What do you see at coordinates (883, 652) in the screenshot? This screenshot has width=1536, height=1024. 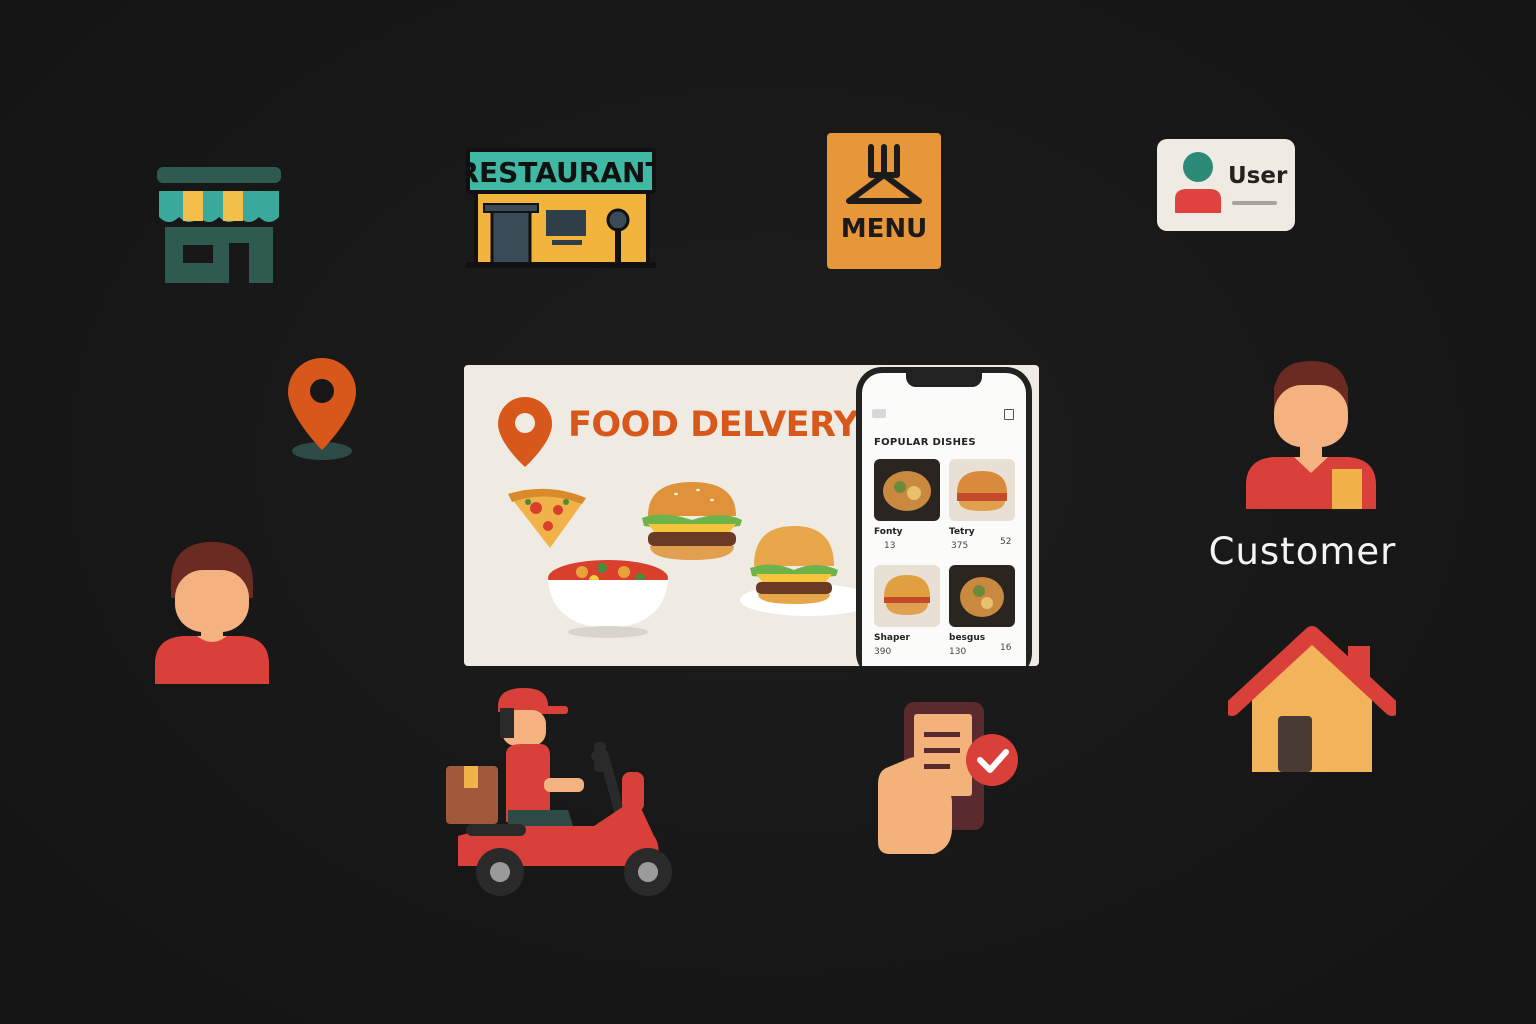 I see `dish-price: 390` at bounding box center [883, 652].